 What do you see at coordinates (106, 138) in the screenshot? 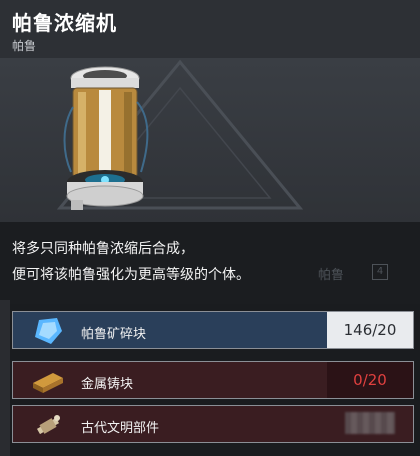
I see `pal-condenser-icon` at bounding box center [106, 138].